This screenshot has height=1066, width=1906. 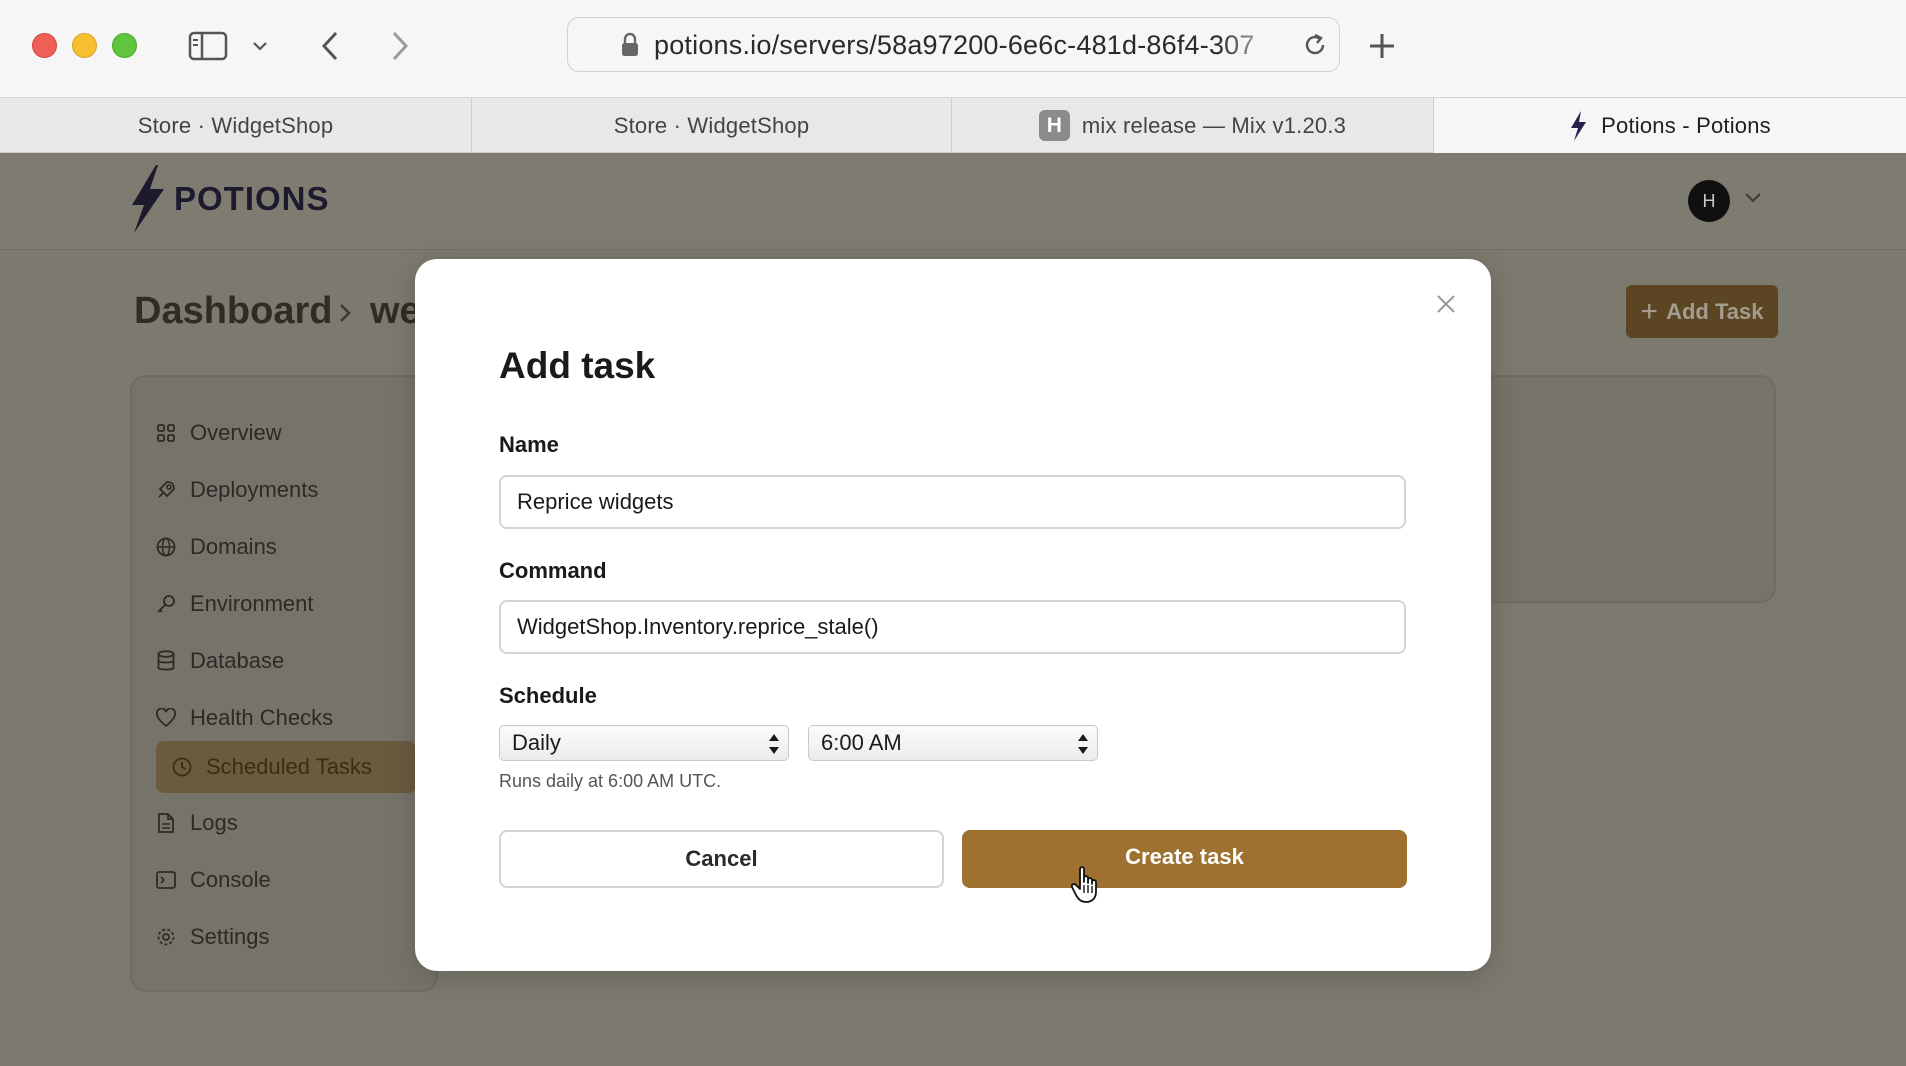 I want to click on chevron-right-icon, so click(x=345, y=315).